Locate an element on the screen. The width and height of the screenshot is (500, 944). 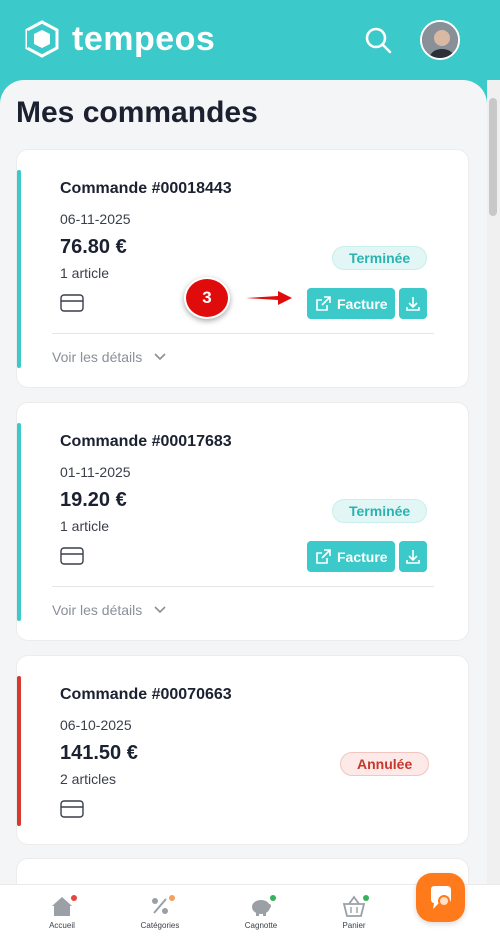
app-name: tempeos is located at coordinates (144, 39).